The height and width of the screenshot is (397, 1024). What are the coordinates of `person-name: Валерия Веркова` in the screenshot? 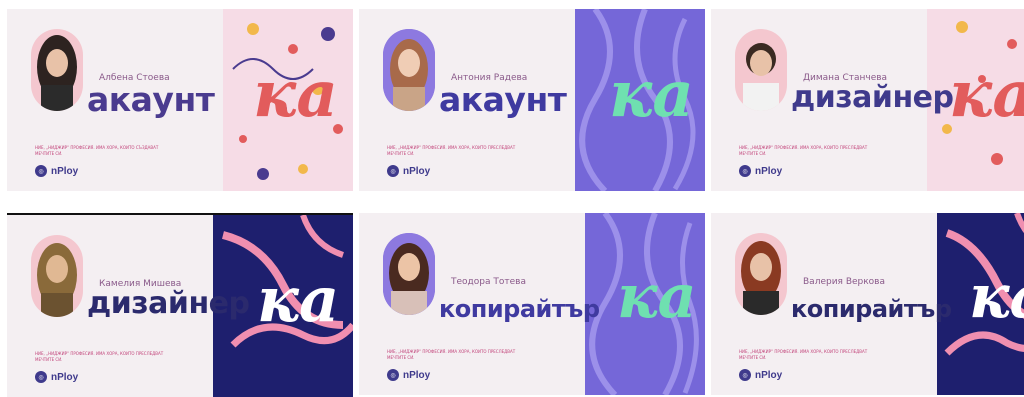 It's located at (844, 282).